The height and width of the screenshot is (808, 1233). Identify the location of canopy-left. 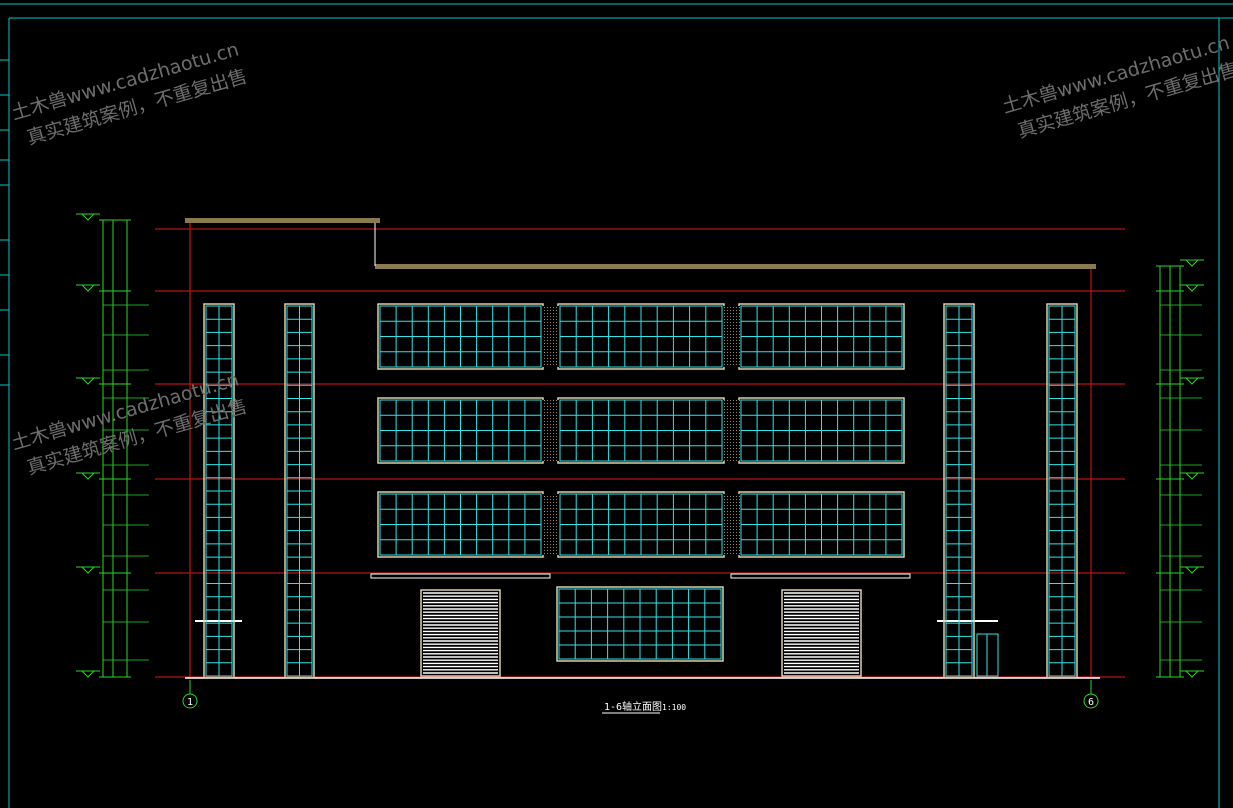
(460, 576).